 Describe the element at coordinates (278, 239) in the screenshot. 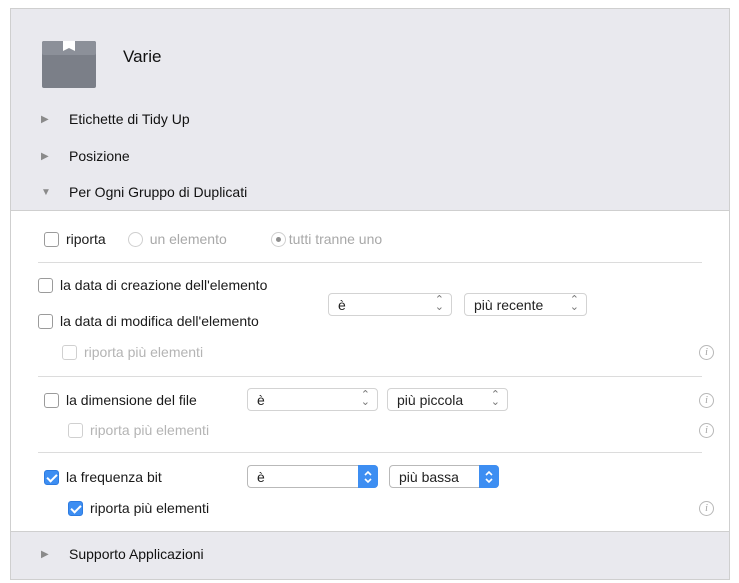

I see `all-but-one-radio` at that location.